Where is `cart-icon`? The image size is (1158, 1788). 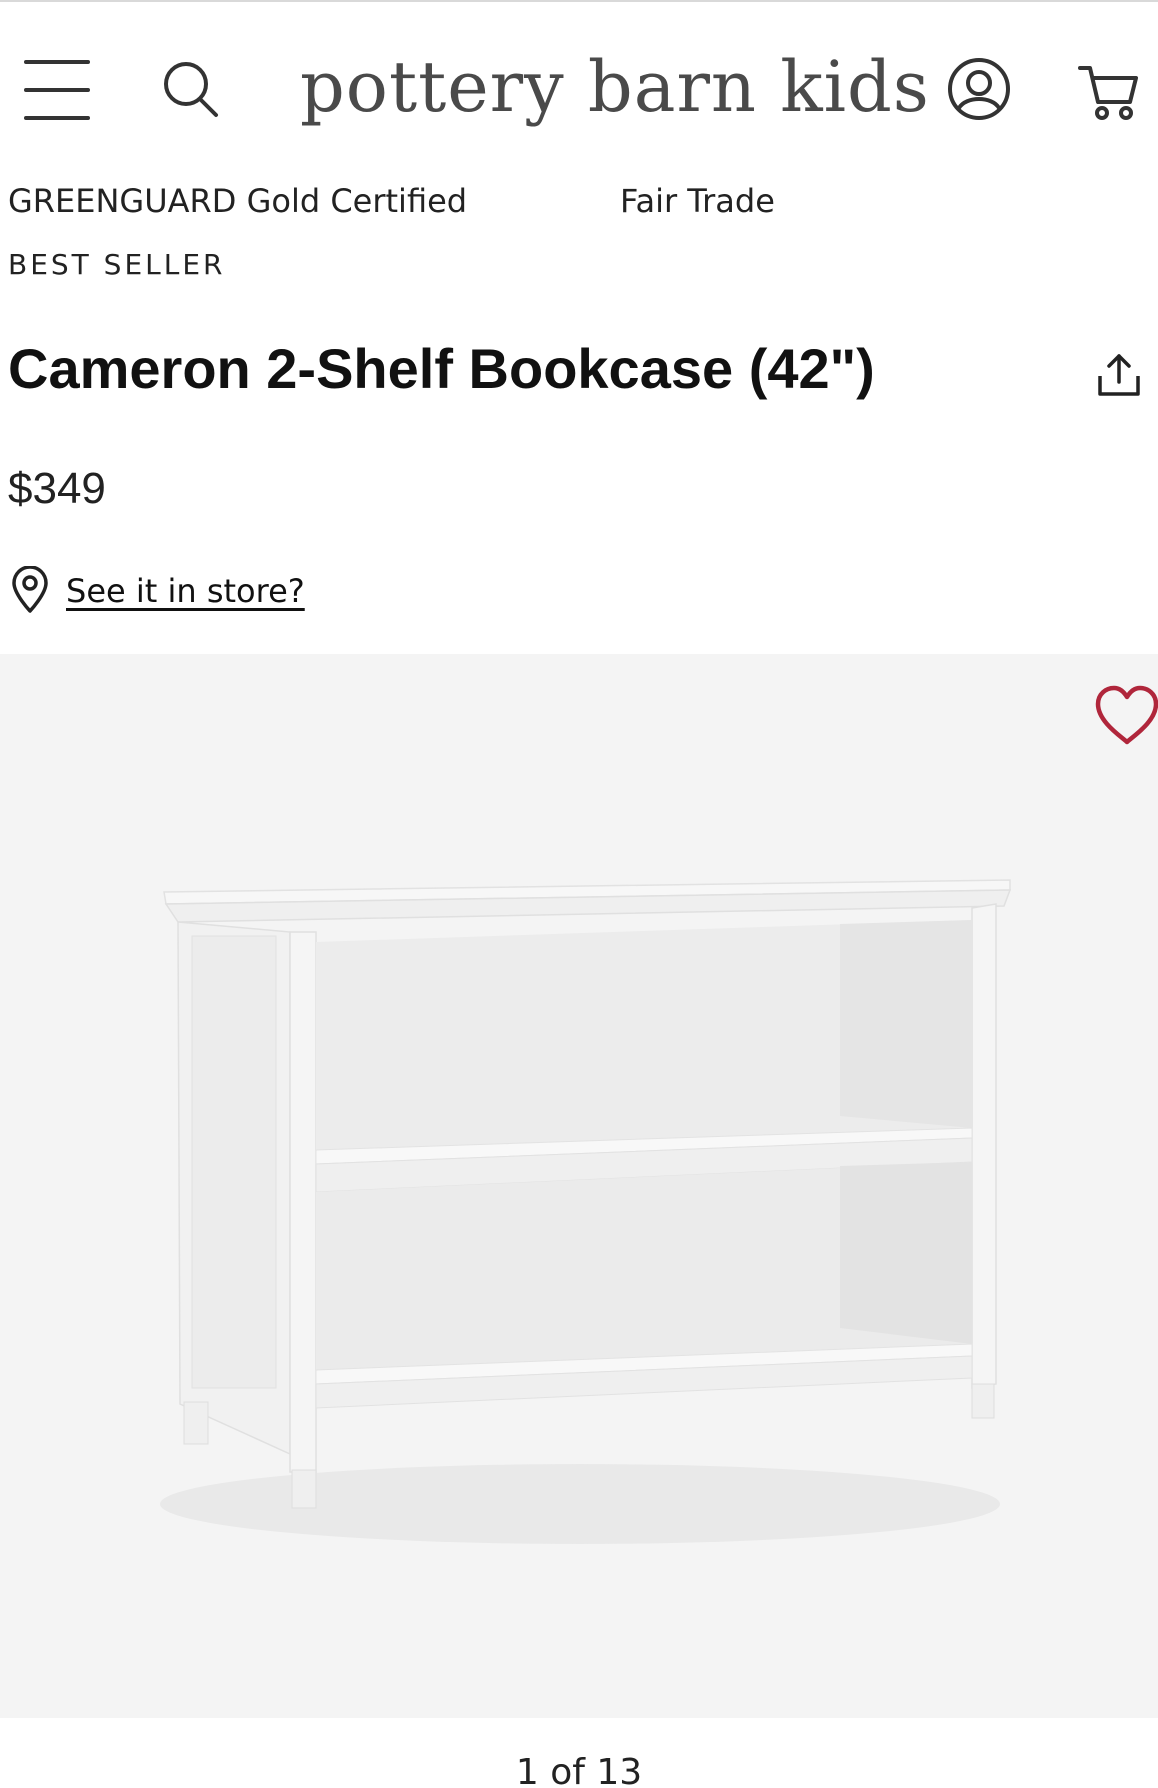 cart-icon is located at coordinates (1108, 93).